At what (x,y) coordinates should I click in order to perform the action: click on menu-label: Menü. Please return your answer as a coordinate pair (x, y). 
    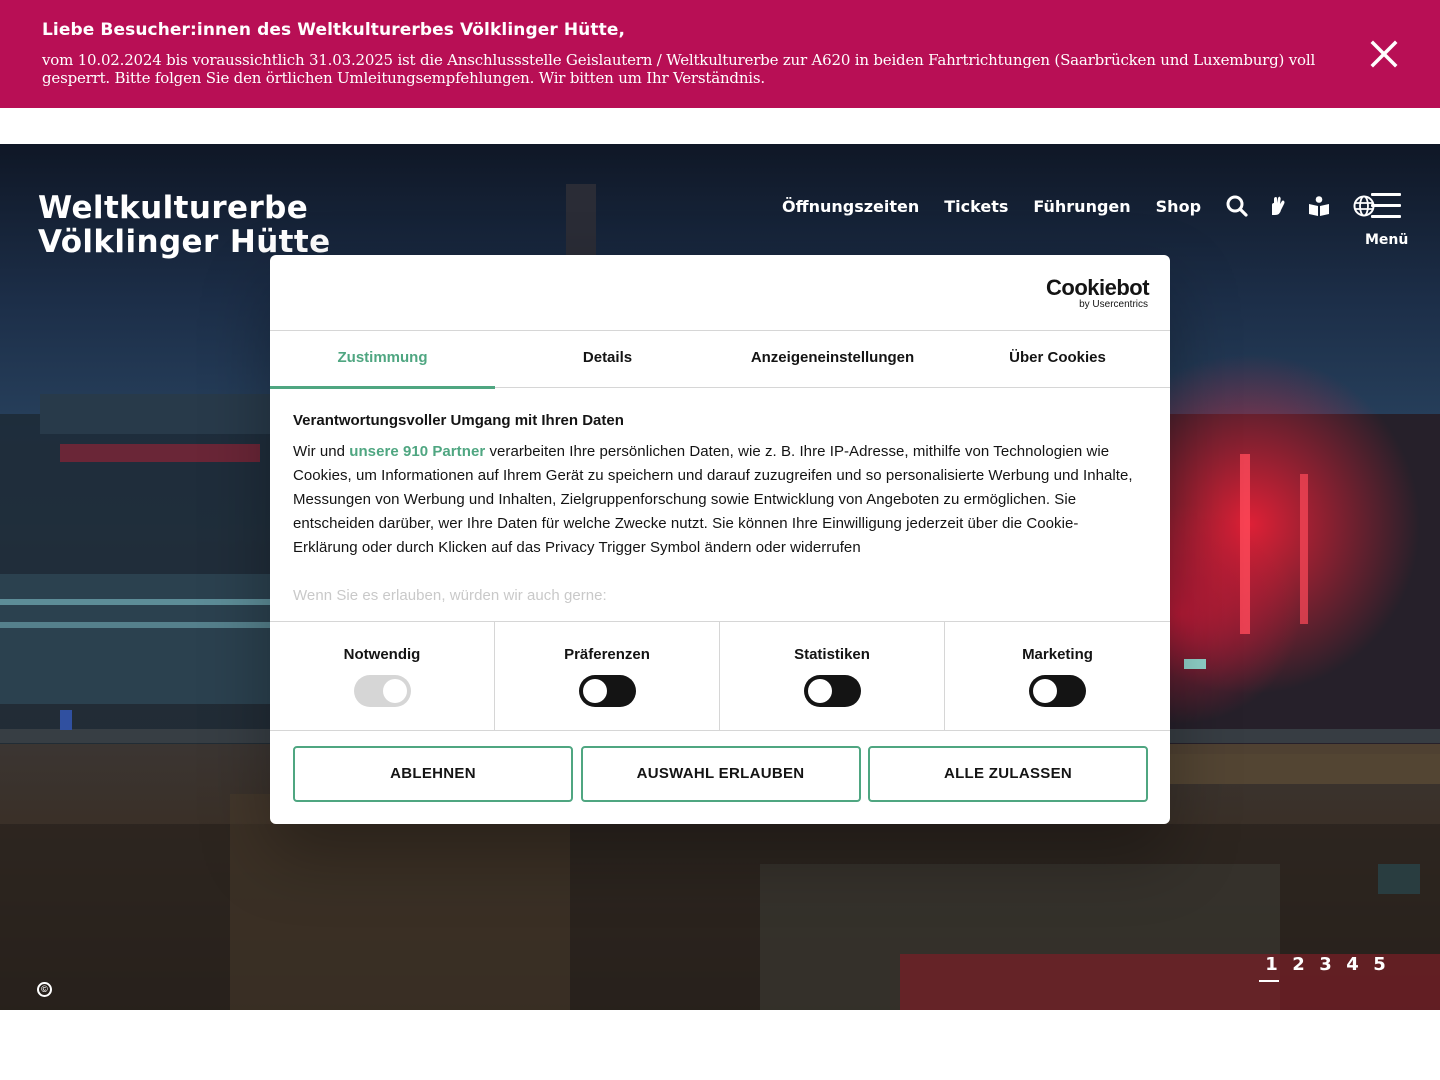
    Looking at the image, I should click on (1387, 240).